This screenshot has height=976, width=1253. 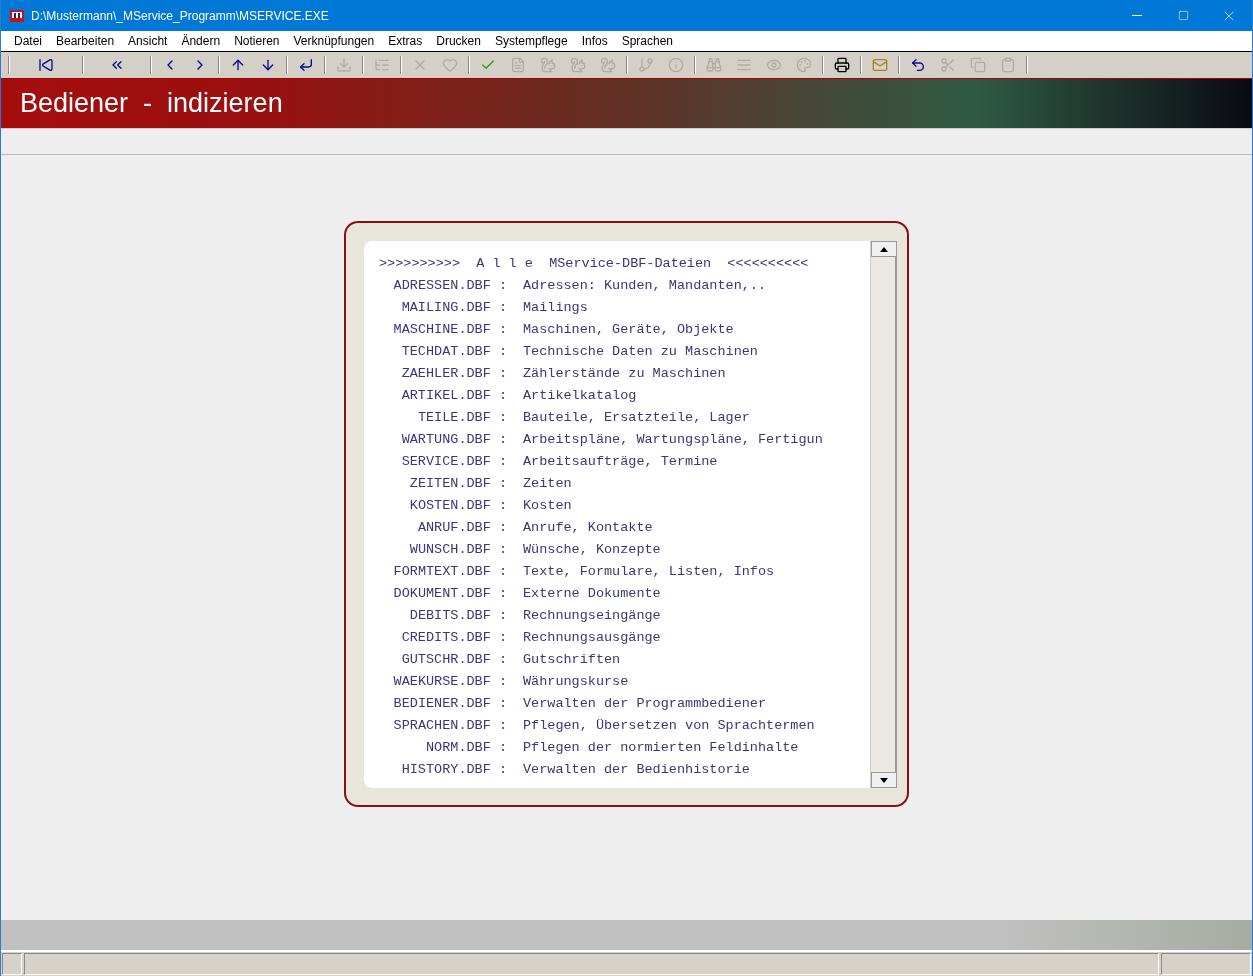 What do you see at coordinates (774, 65) in the screenshot?
I see `eye-icon` at bounding box center [774, 65].